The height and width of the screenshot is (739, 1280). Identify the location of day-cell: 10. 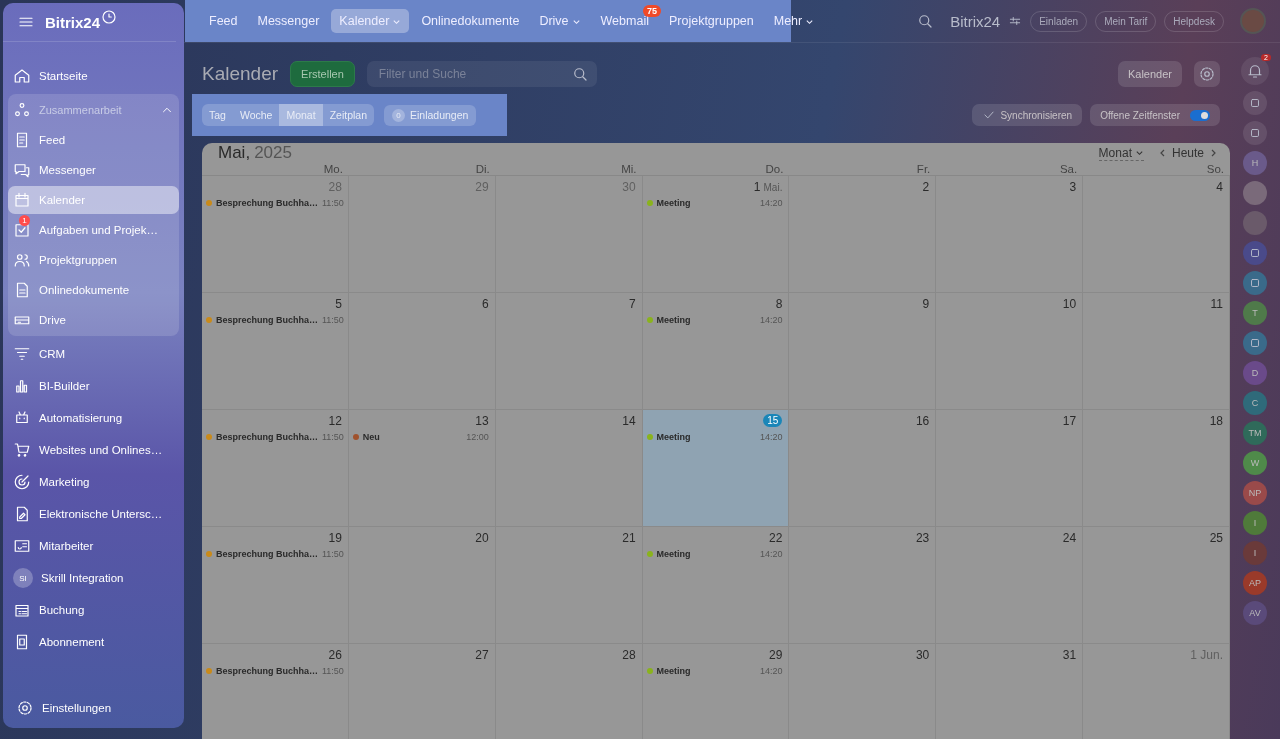
(1010, 351).